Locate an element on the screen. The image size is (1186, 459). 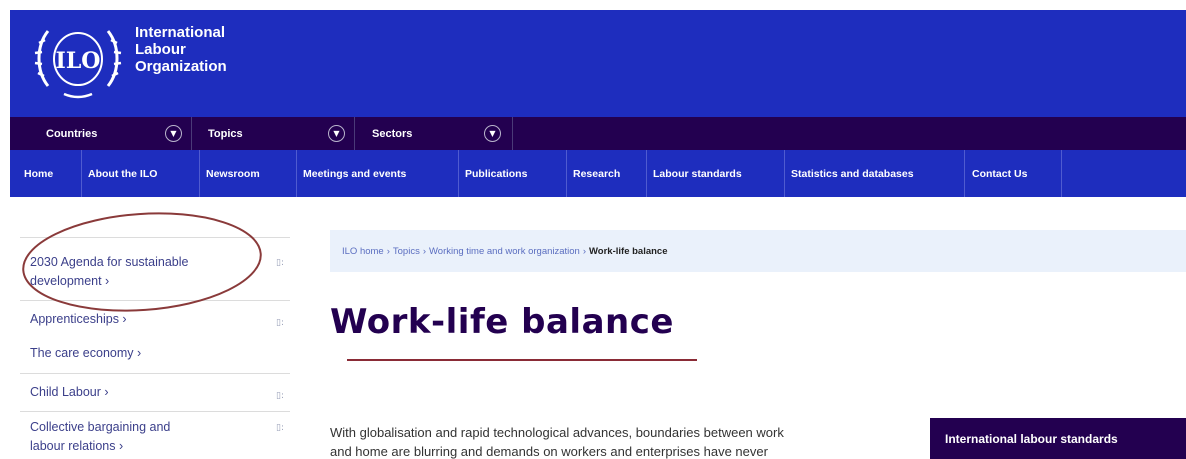
nav-labour-standards: Labour standards is located at coordinates (697, 173).